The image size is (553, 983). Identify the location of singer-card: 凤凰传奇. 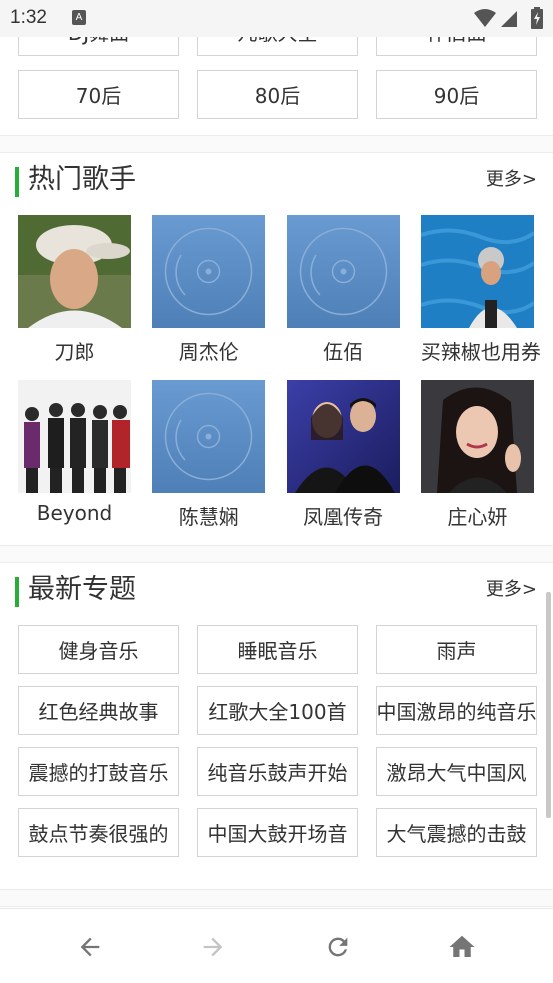
(343, 455).